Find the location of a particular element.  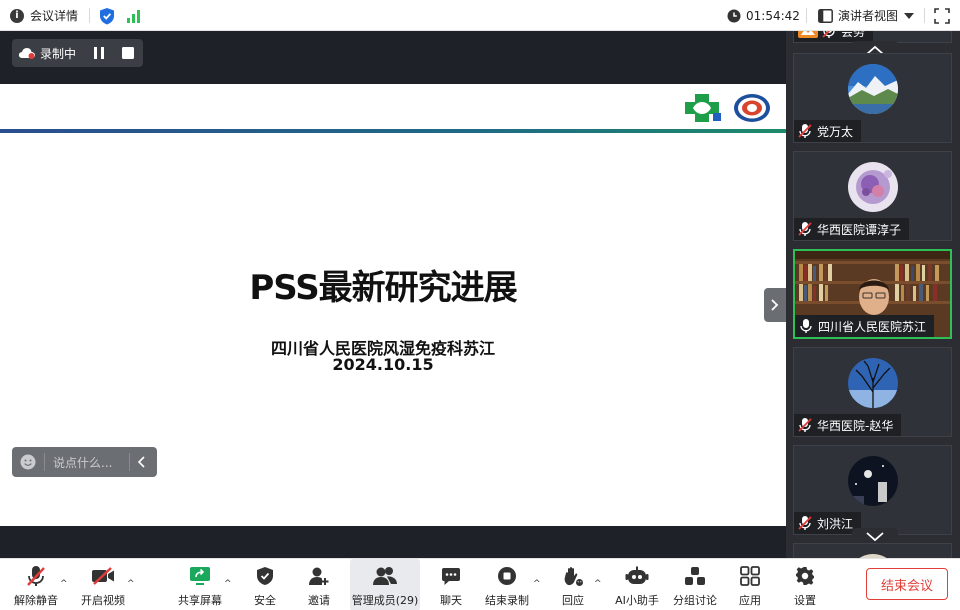

settings-label: 设置 is located at coordinates (805, 600).